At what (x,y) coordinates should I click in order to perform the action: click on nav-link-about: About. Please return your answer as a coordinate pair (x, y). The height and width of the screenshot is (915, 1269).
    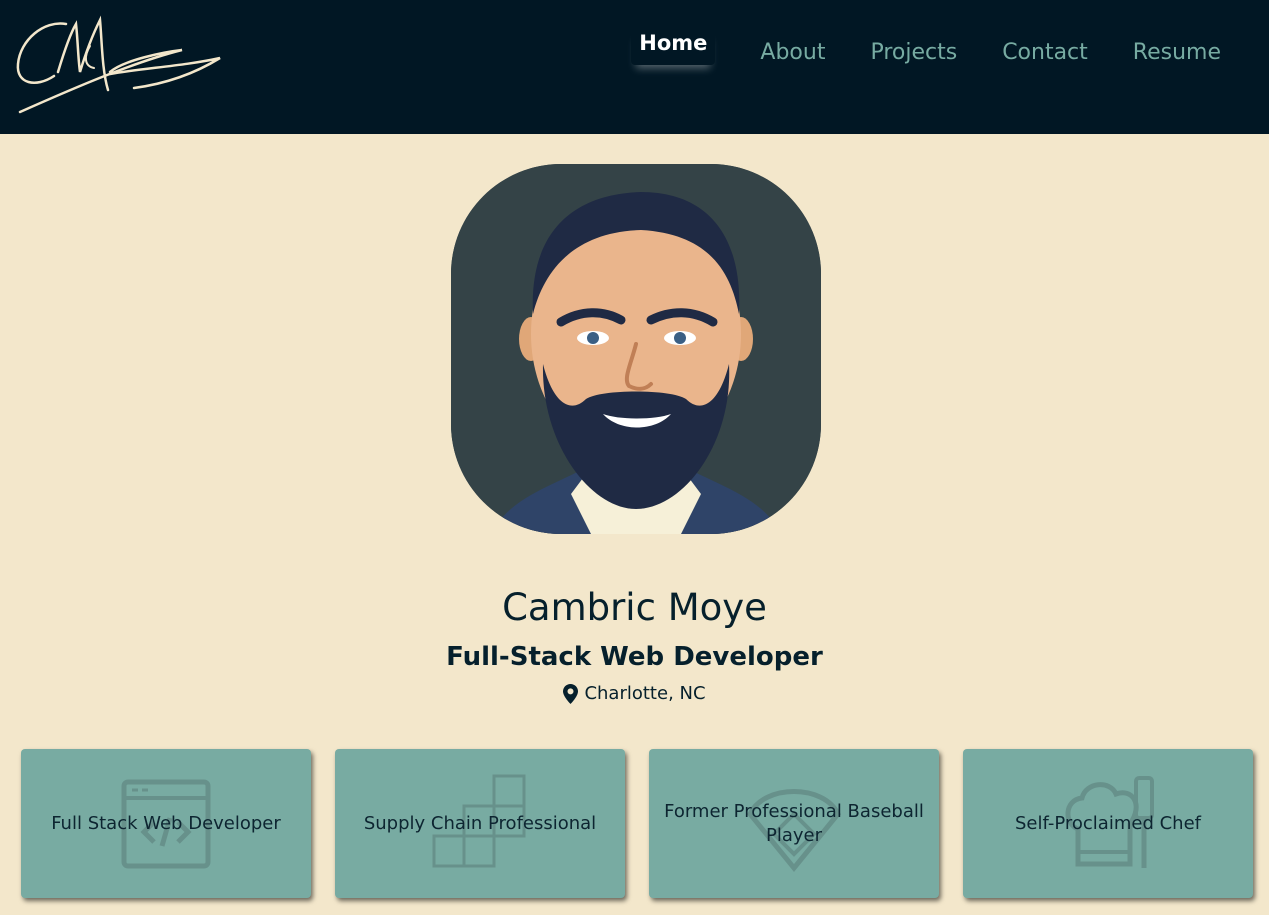
    Looking at the image, I should click on (792, 52).